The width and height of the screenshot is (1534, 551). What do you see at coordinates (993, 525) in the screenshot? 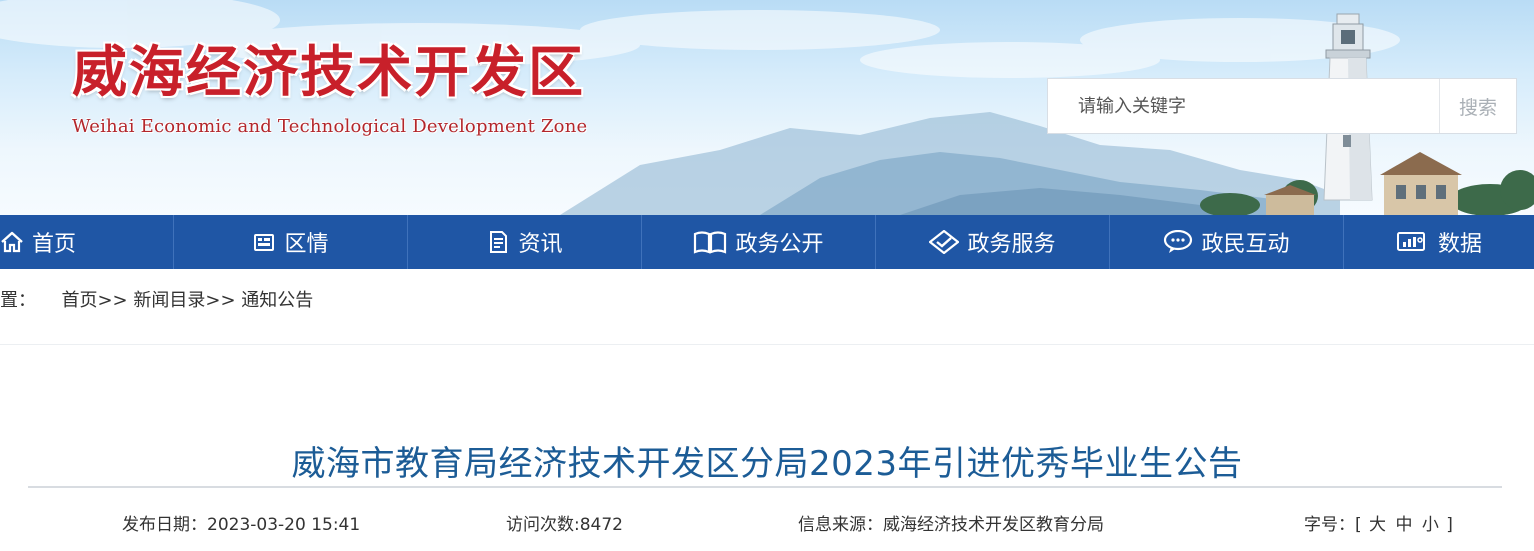
I see `info-source-value: 威海经济技术开发区教育分局` at bounding box center [993, 525].